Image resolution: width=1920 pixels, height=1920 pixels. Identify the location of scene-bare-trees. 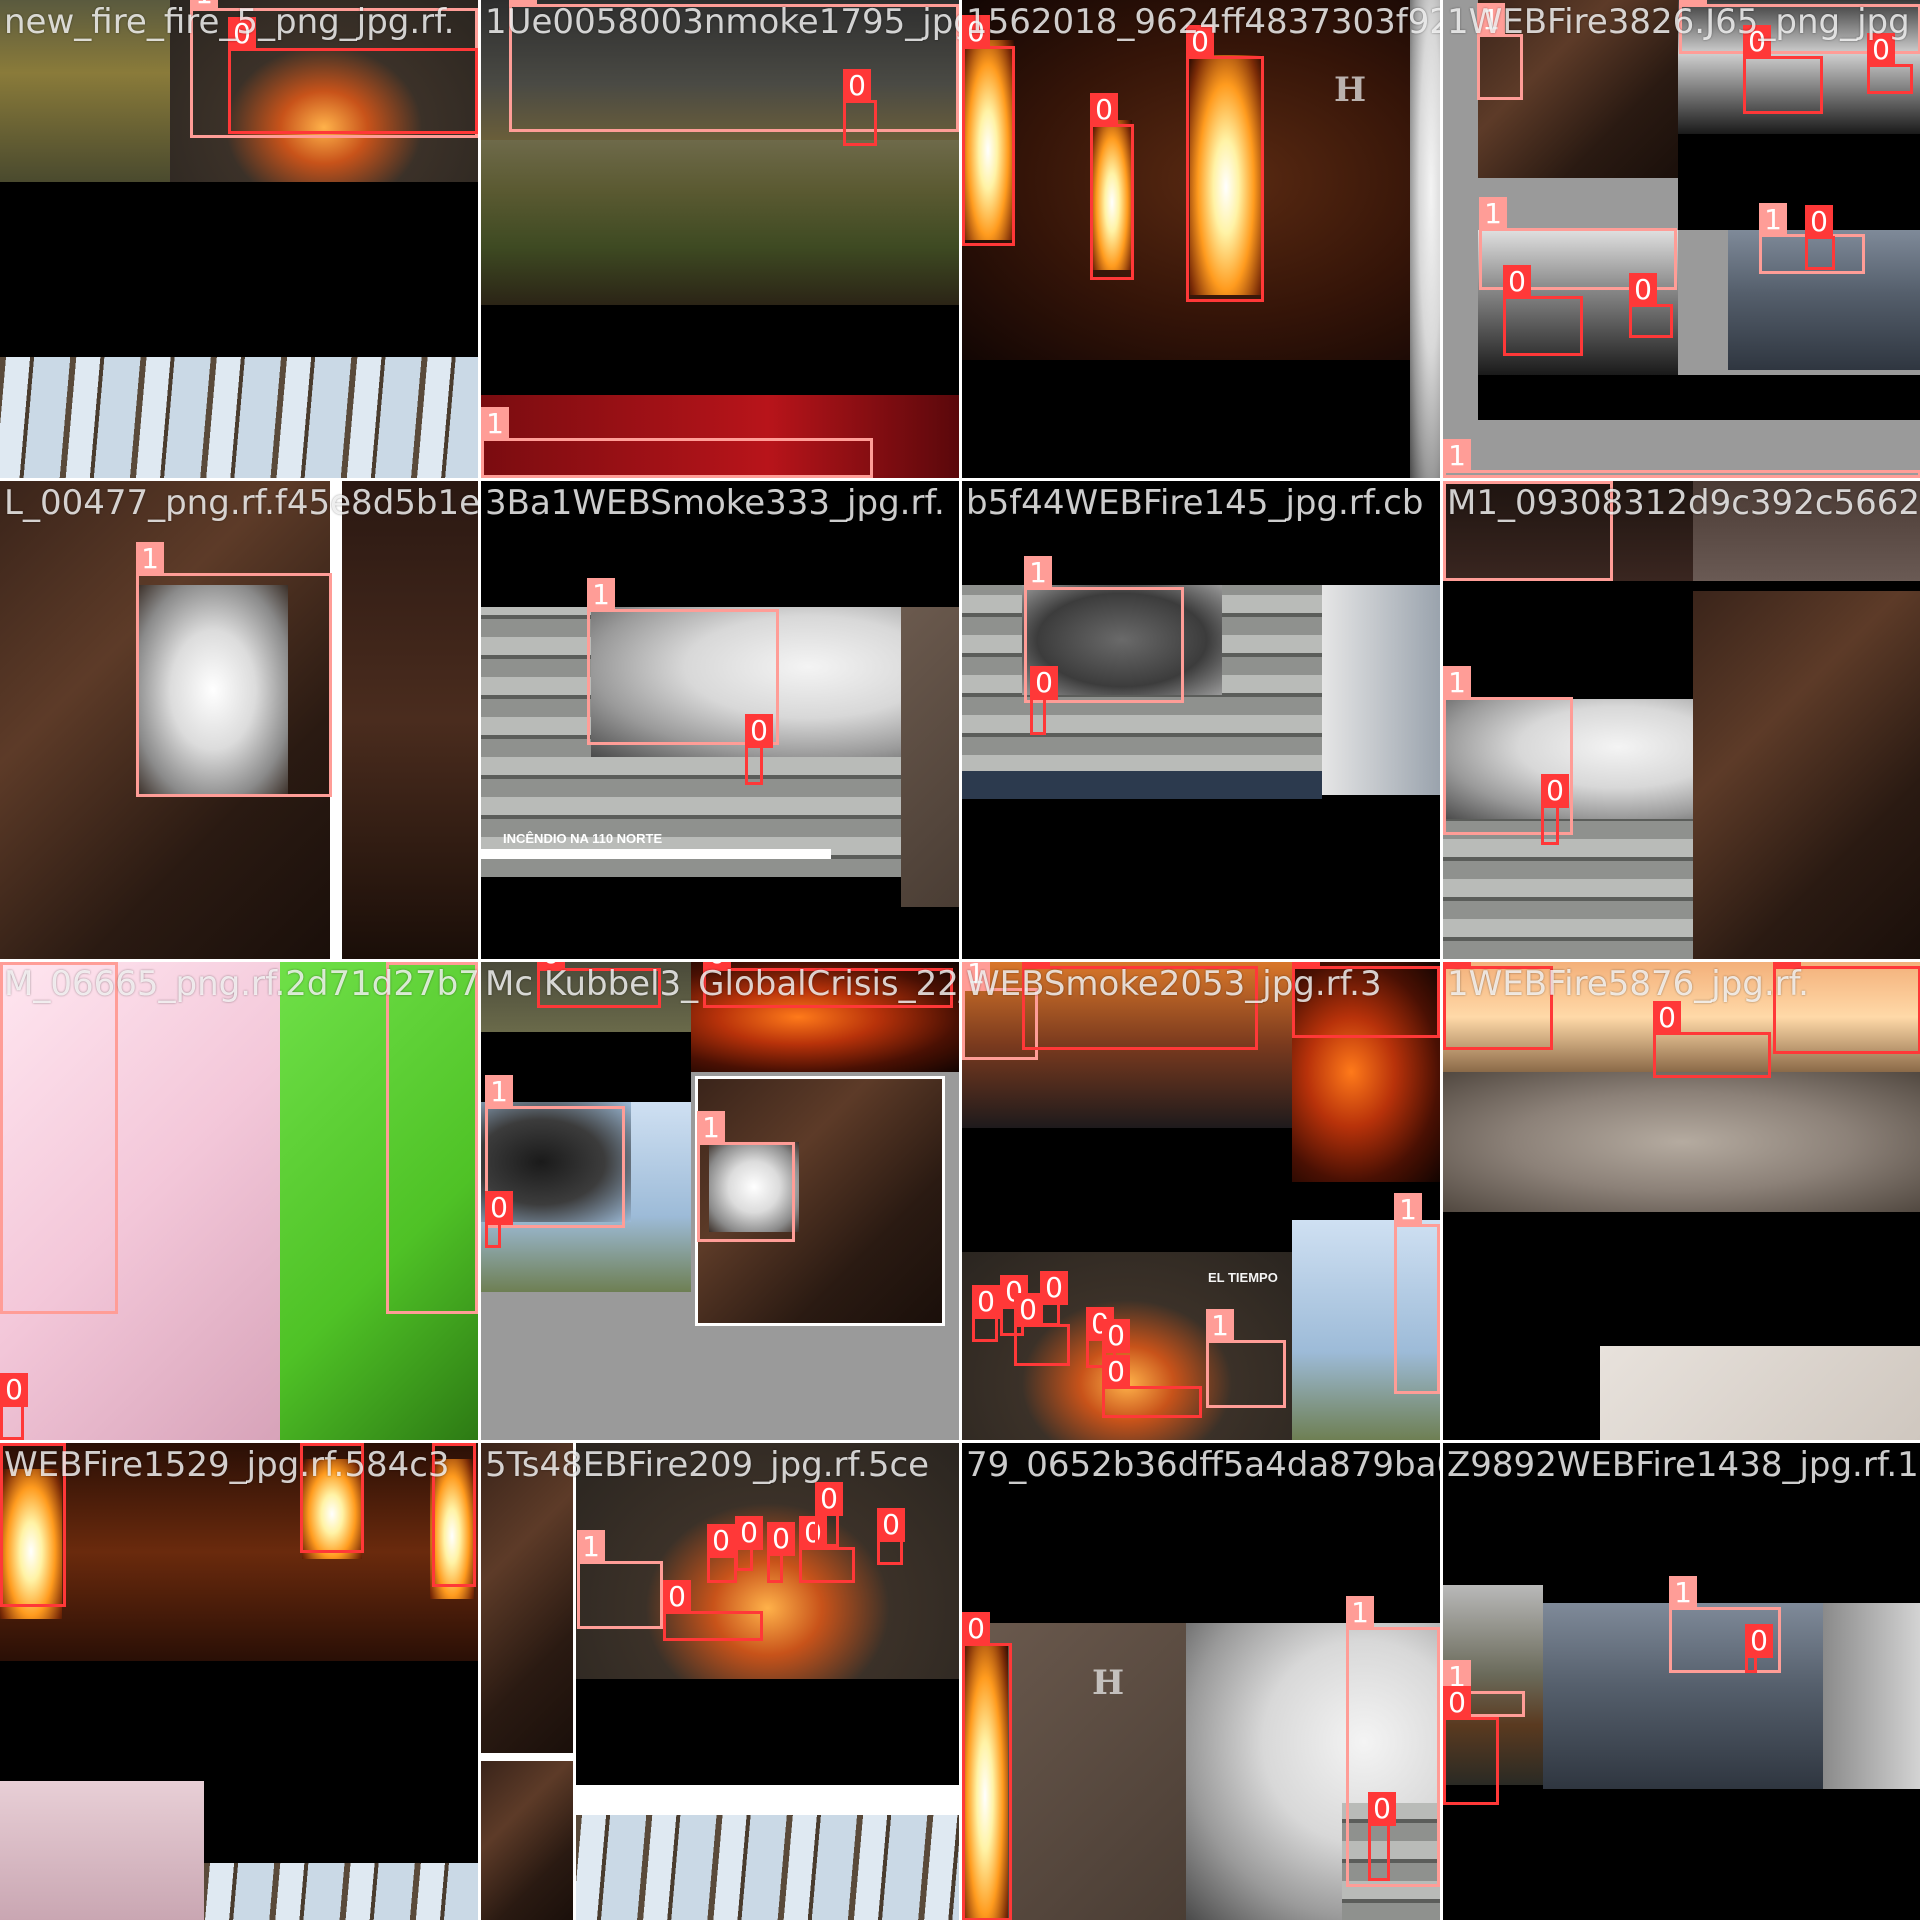
(767, 1867).